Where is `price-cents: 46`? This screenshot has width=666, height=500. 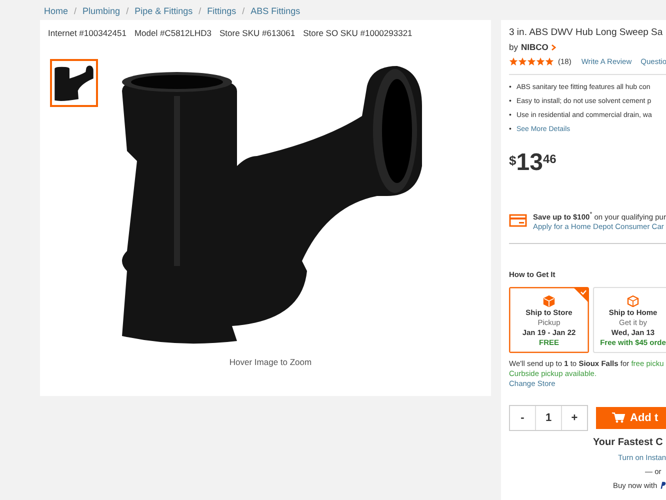 price-cents: 46 is located at coordinates (549, 159).